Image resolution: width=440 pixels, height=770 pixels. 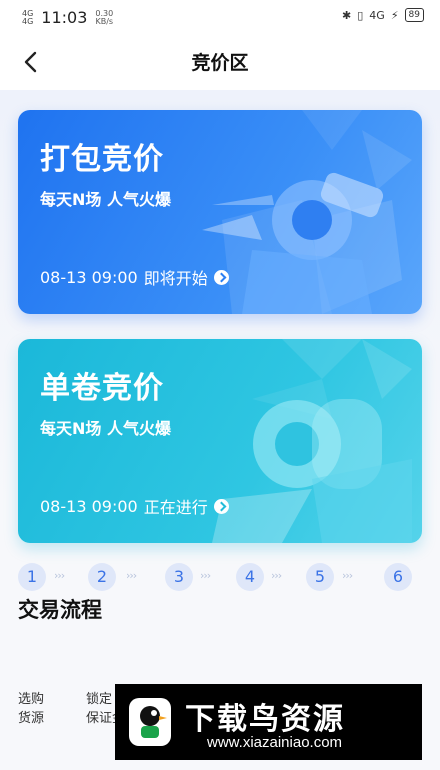 I want to click on battery-icon: 89, so click(x=414, y=15).